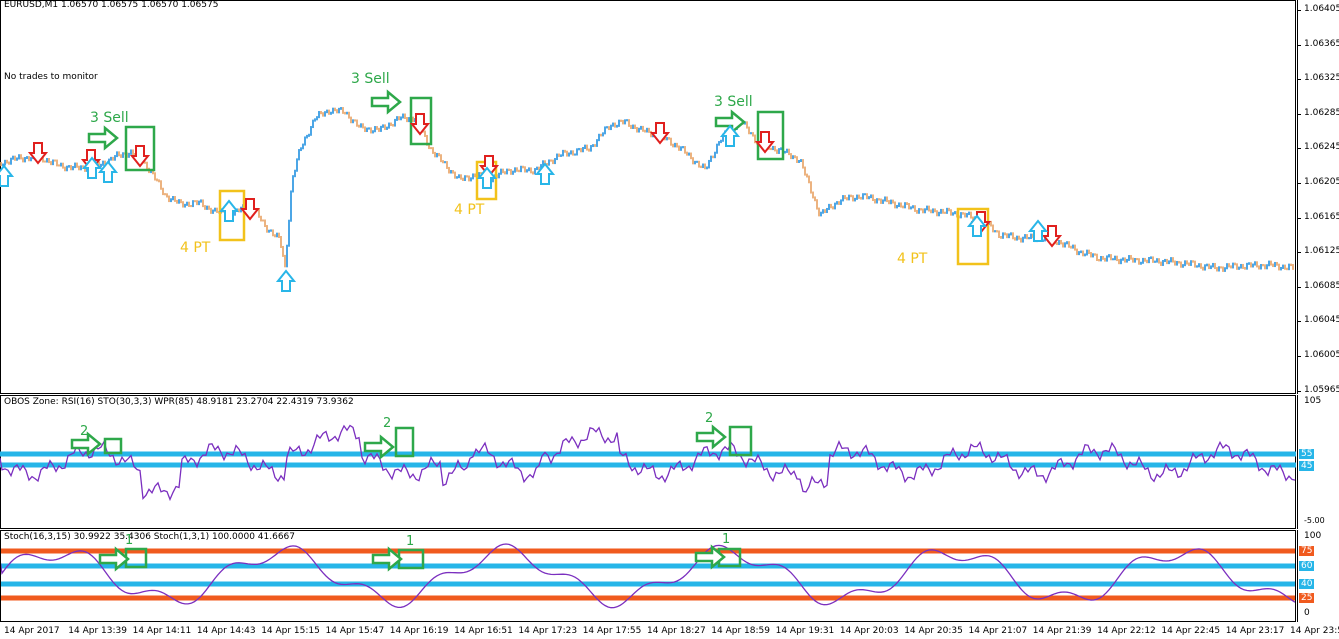 This screenshot has width=1339, height=639. What do you see at coordinates (1307, 613) in the screenshot?
I see `stoch-scale-bottom: 0` at bounding box center [1307, 613].